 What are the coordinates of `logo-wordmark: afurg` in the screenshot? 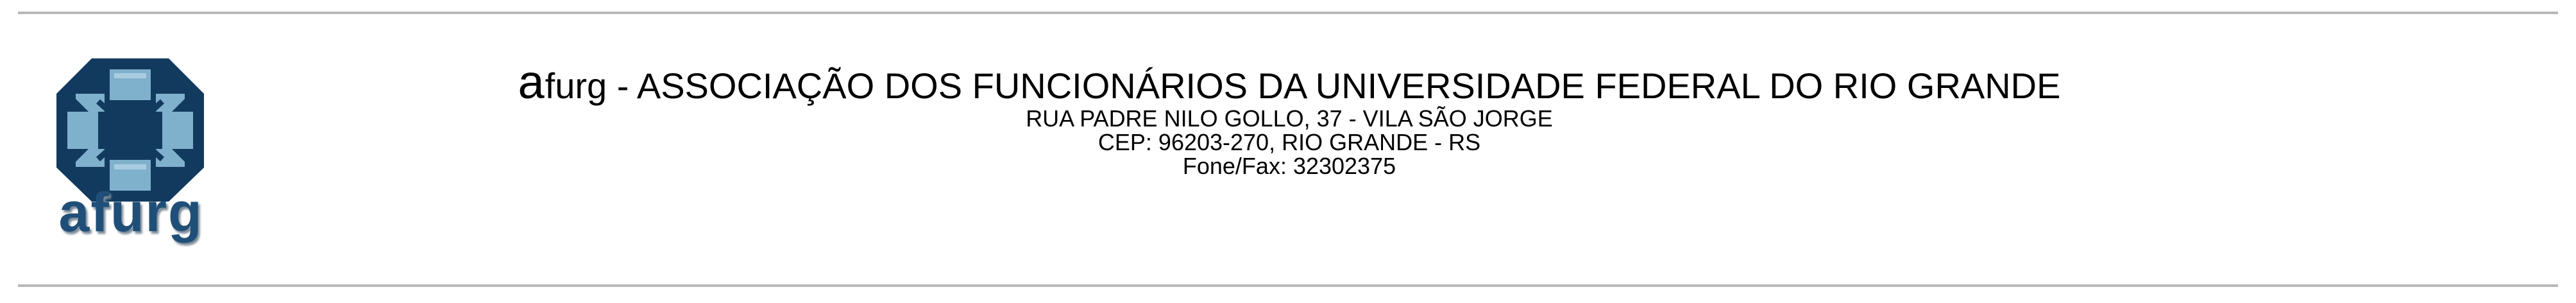 It's located at (130, 212).